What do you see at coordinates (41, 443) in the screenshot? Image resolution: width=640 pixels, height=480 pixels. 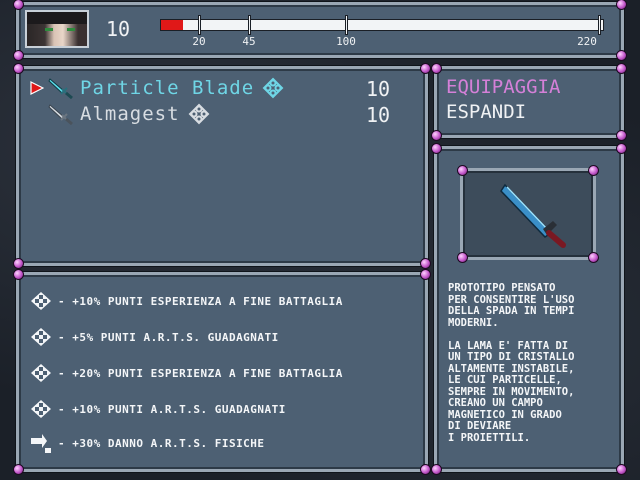 I see `arts-sword-icon` at bounding box center [41, 443].